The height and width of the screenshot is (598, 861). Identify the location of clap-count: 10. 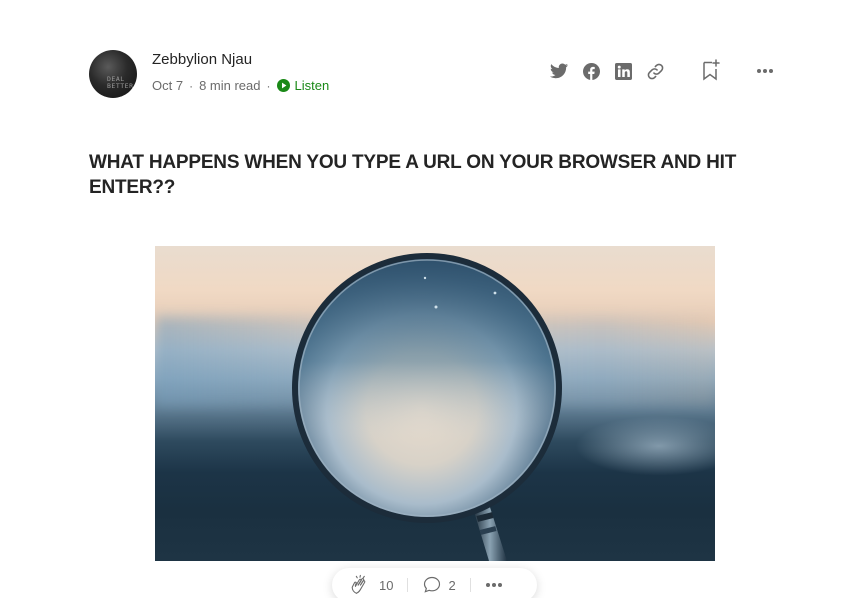
(386, 585).